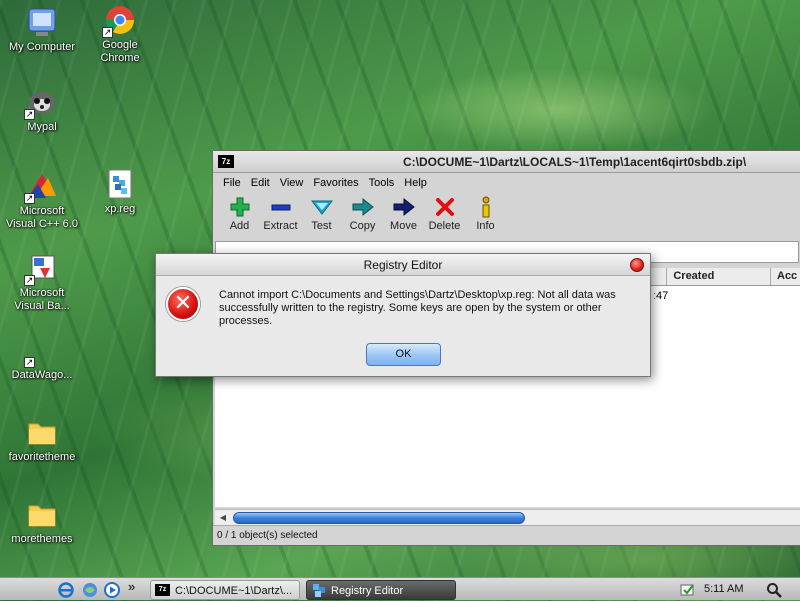  Describe the element at coordinates (774, 590) in the screenshot. I see `search-icon` at that location.